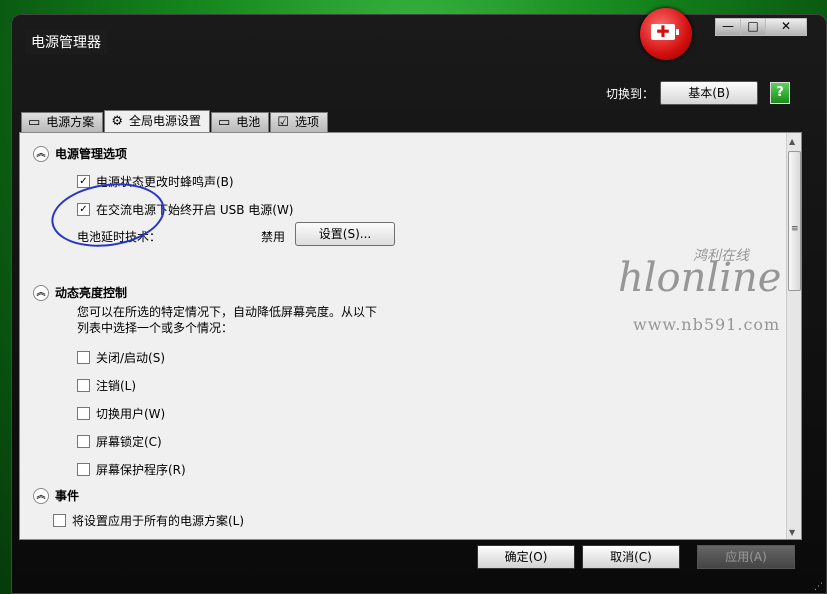 The height and width of the screenshot is (594, 827). Describe the element at coordinates (83, 413) in the screenshot. I see `switch-user-checkbox` at that location.